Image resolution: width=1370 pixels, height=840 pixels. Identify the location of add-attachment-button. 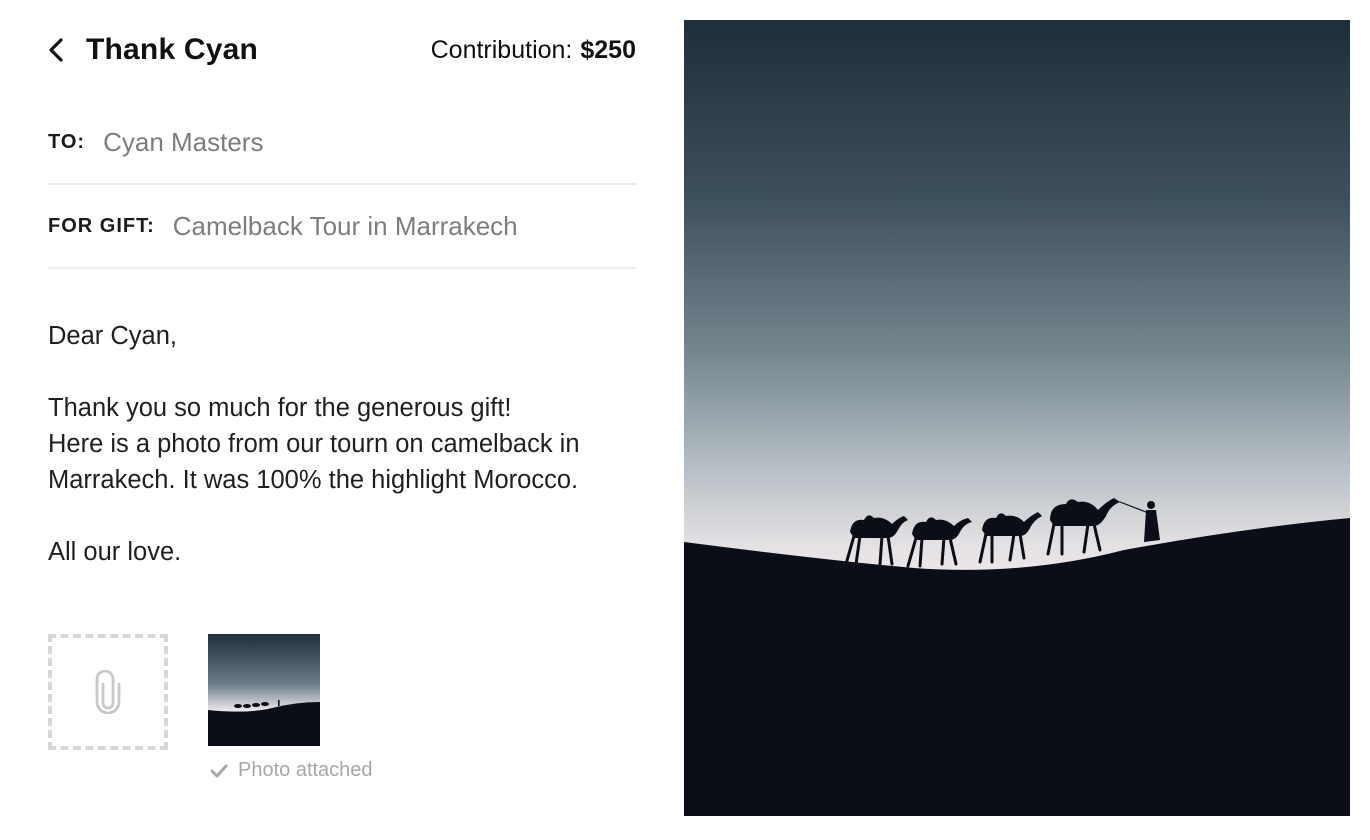
(108, 692).